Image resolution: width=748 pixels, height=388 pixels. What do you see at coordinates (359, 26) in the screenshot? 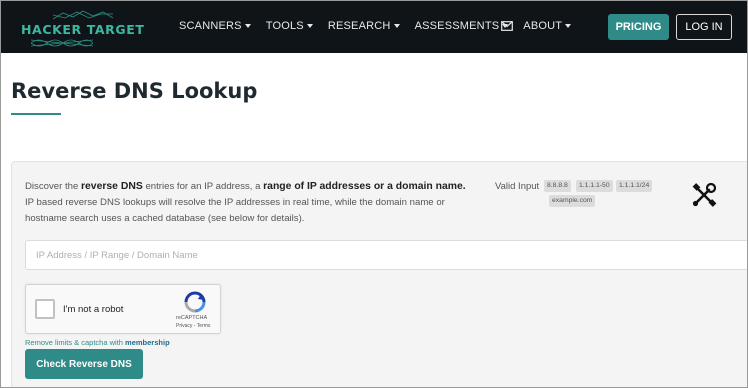
I see `menu-research-label: RESEARCH` at bounding box center [359, 26].